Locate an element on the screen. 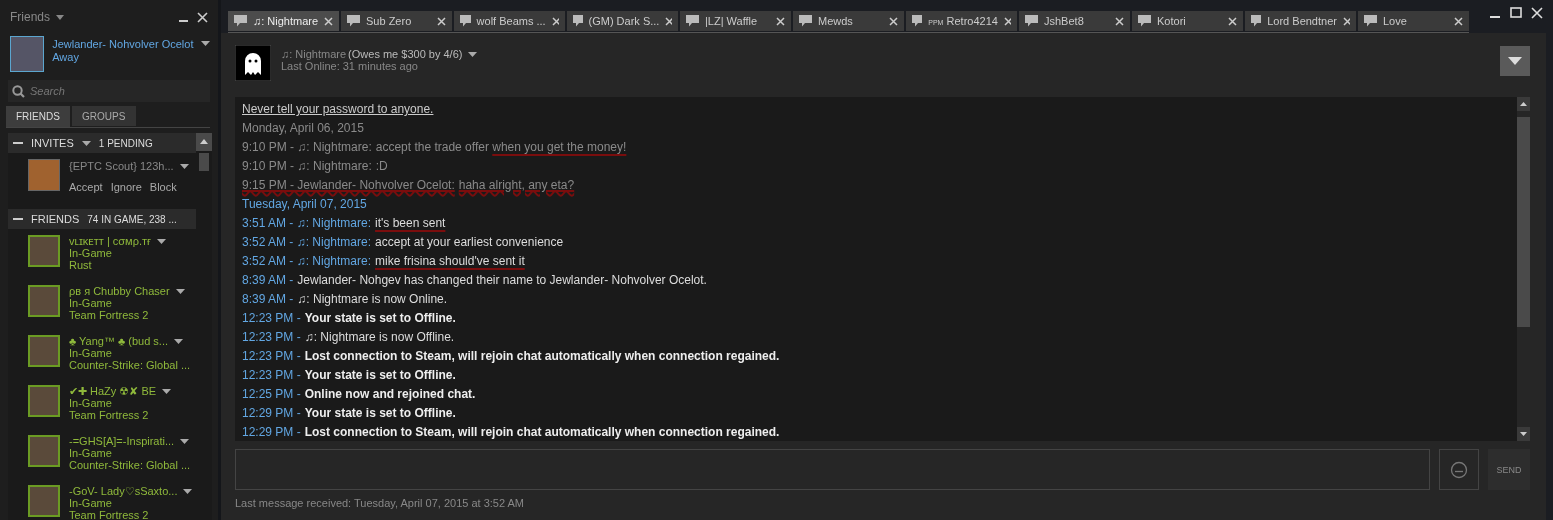 The height and width of the screenshot is (520, 1553). invite-action-link: Accept is located at coordinates (86, 187).